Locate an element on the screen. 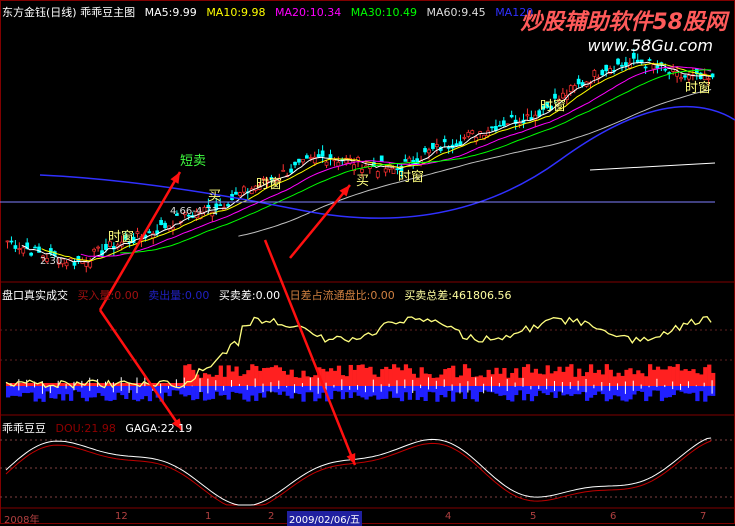 The height and width of the screenshot is (526, 735). ma5-label: MA5:9.99 is located at coordinates (170, 12).